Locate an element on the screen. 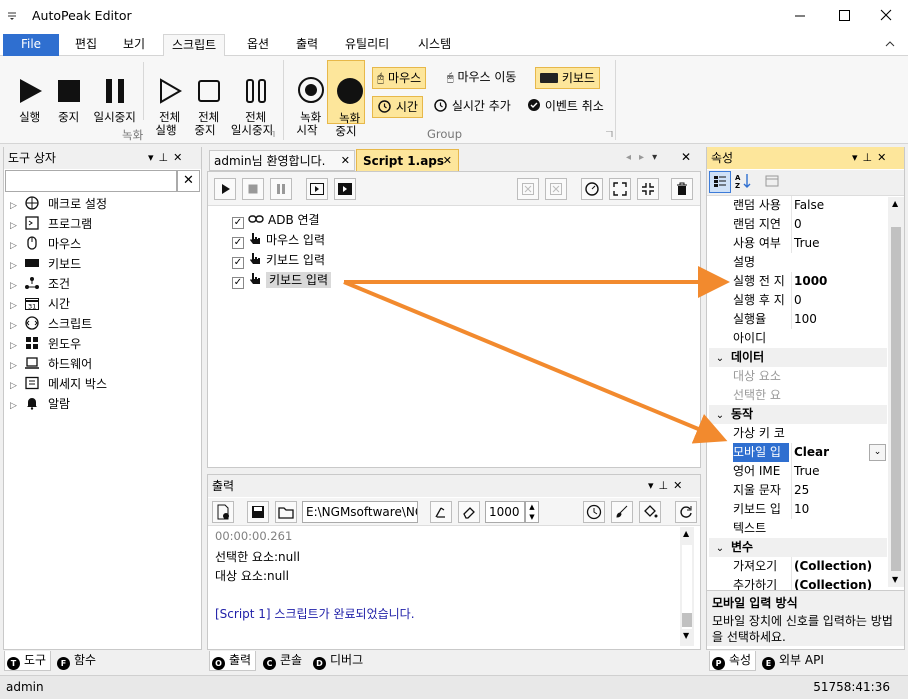 The image size is (908, 699). spin-down-icon: ▼ is located at coordinates (531, 517).